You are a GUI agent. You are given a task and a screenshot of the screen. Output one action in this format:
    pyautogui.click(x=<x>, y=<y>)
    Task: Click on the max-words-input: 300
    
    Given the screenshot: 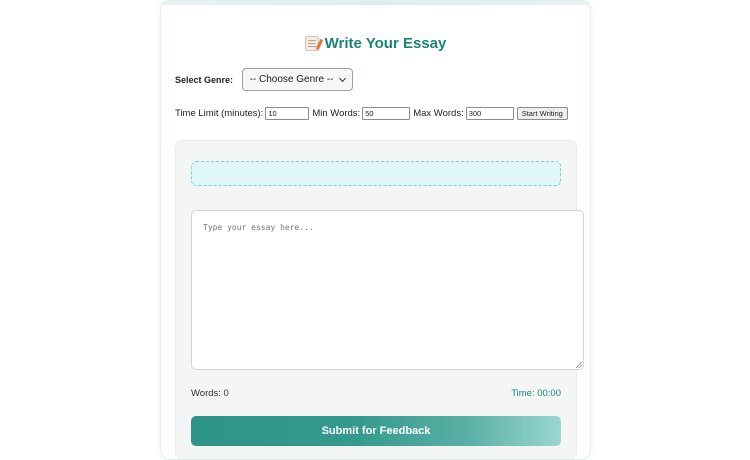 What is the action you would take?
    pyautogui.click(x=489, y=113)
    